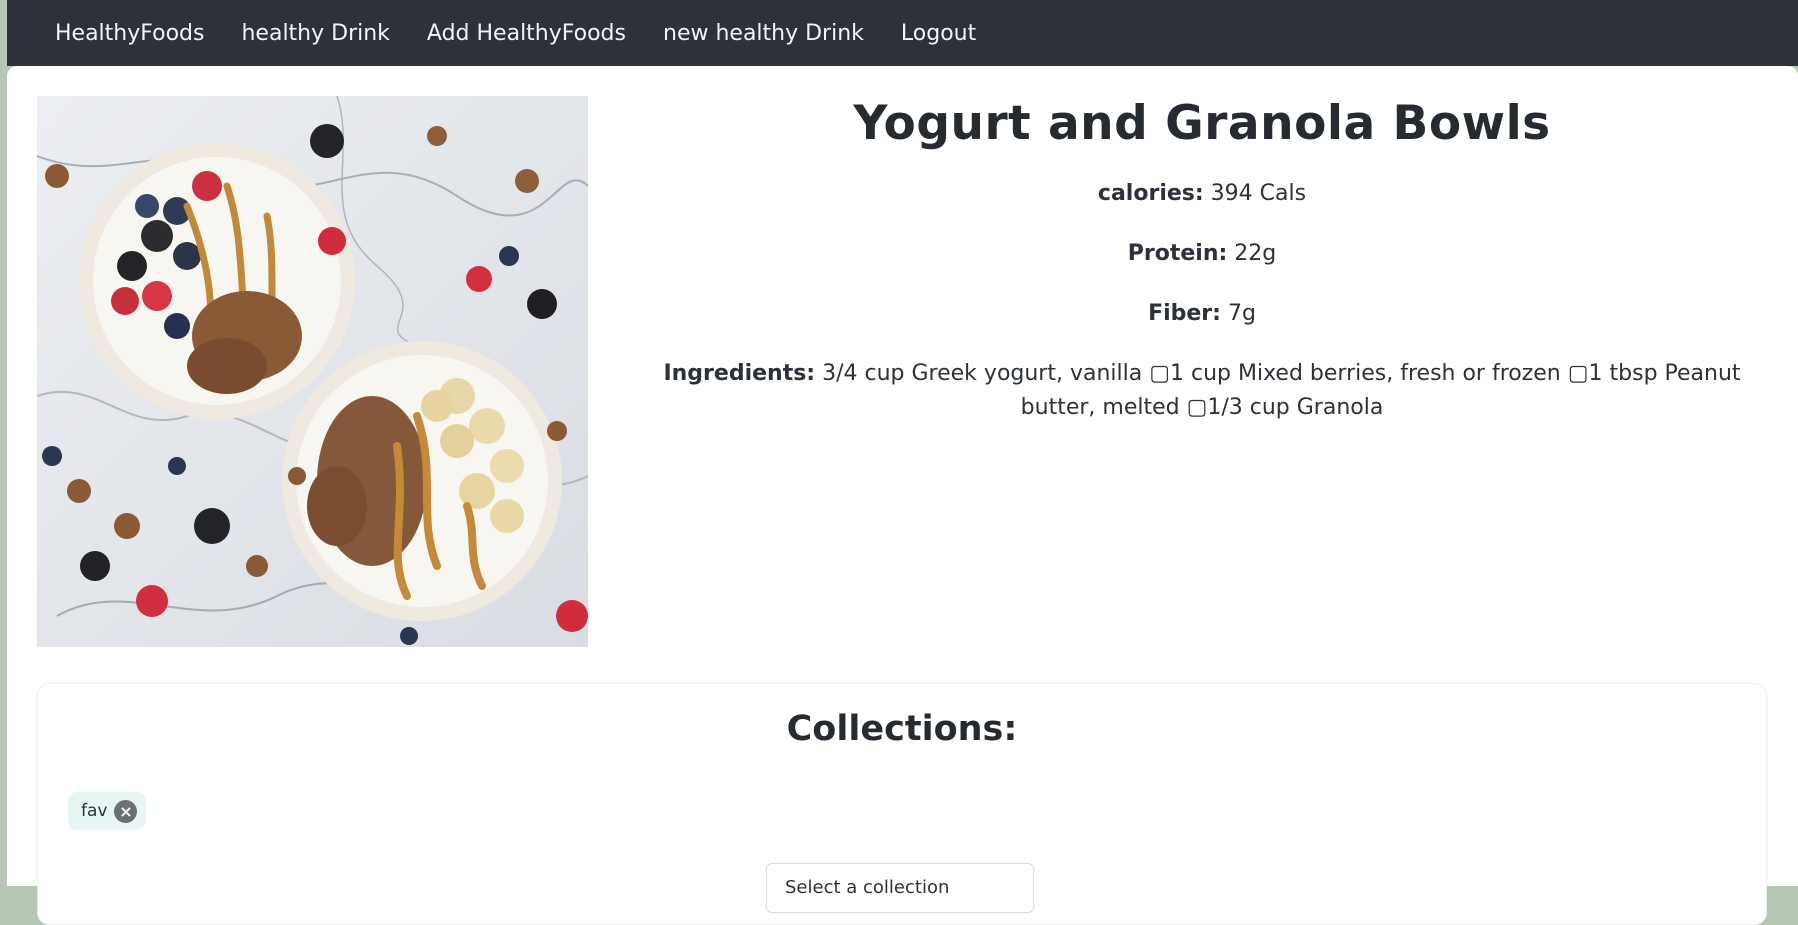 Image resolution: width=1798 pixels, height=925 pixels. Describe the element at coordinates (94, 811) in the screenshot. I see `collection-tag-label: fav` at that location.